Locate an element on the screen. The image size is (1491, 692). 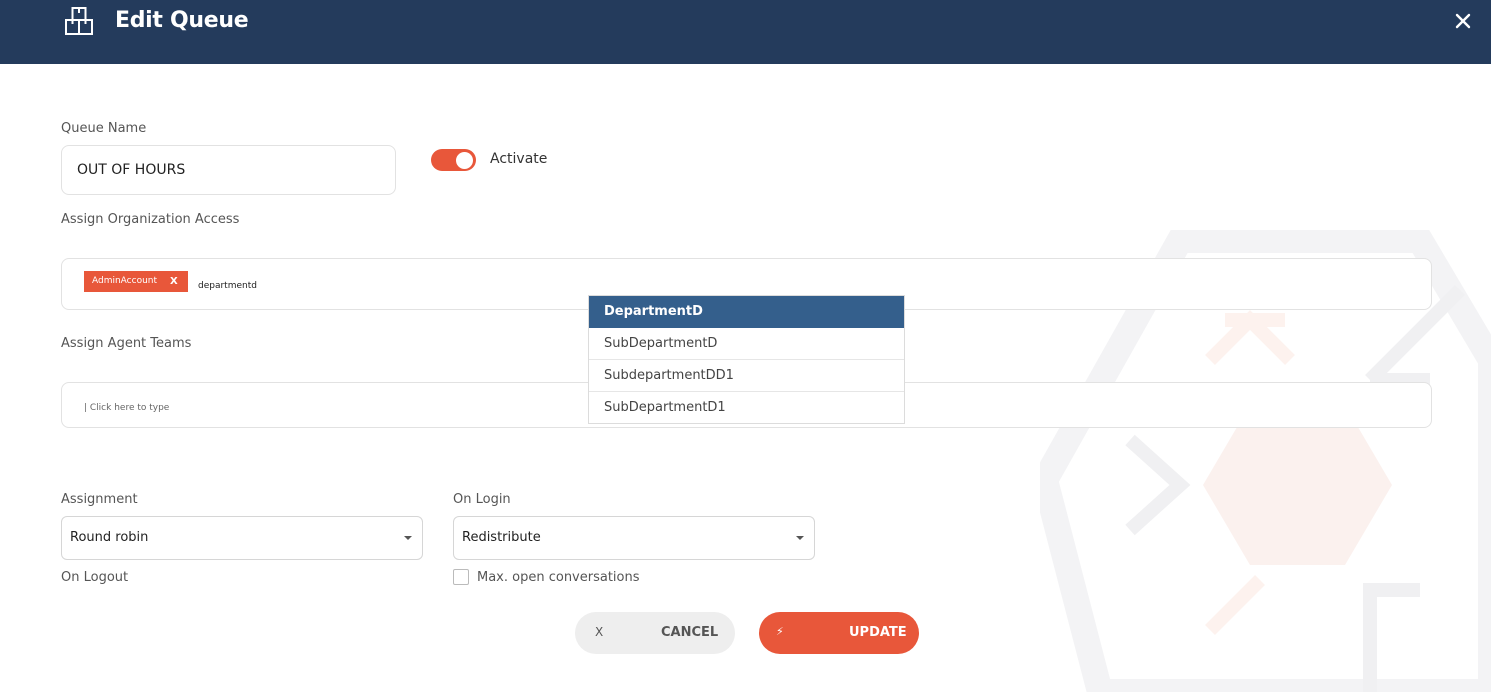
queue-name-label: Queue Name is located at coordinates (104, 128).